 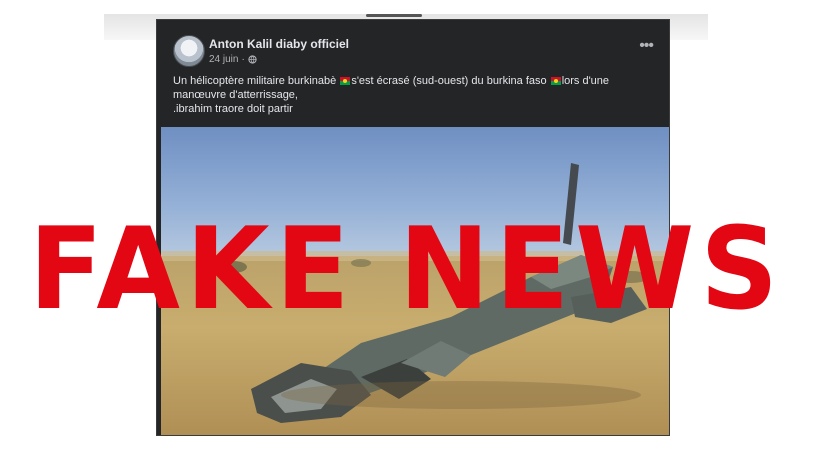 I want to click on author-name: Anton Kalil diaby officiel, so click(x=279, y=44).